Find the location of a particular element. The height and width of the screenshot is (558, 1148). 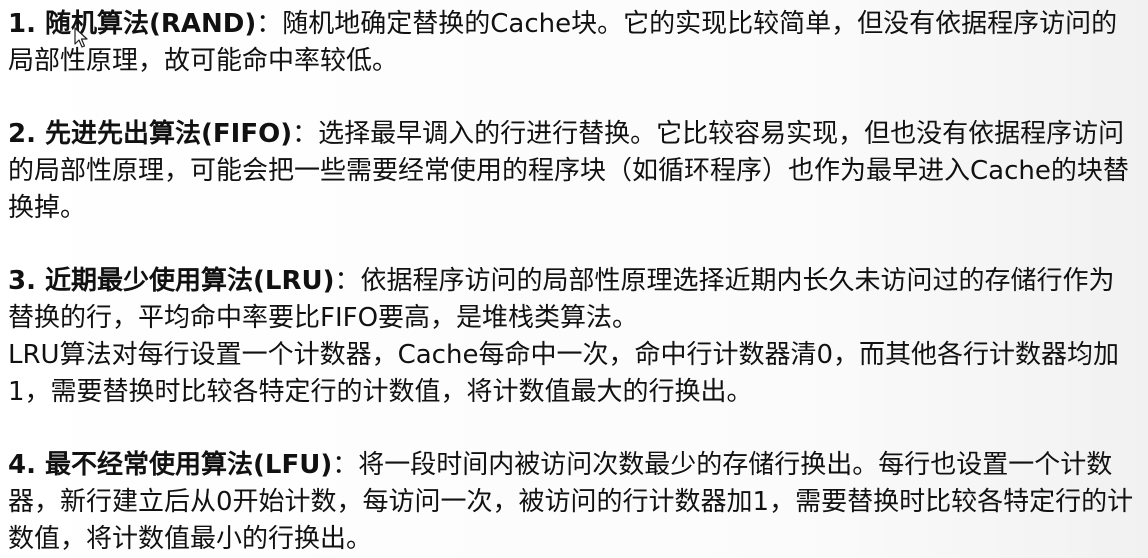

mouse-pointer-icon is located at coordinates (81, 37).